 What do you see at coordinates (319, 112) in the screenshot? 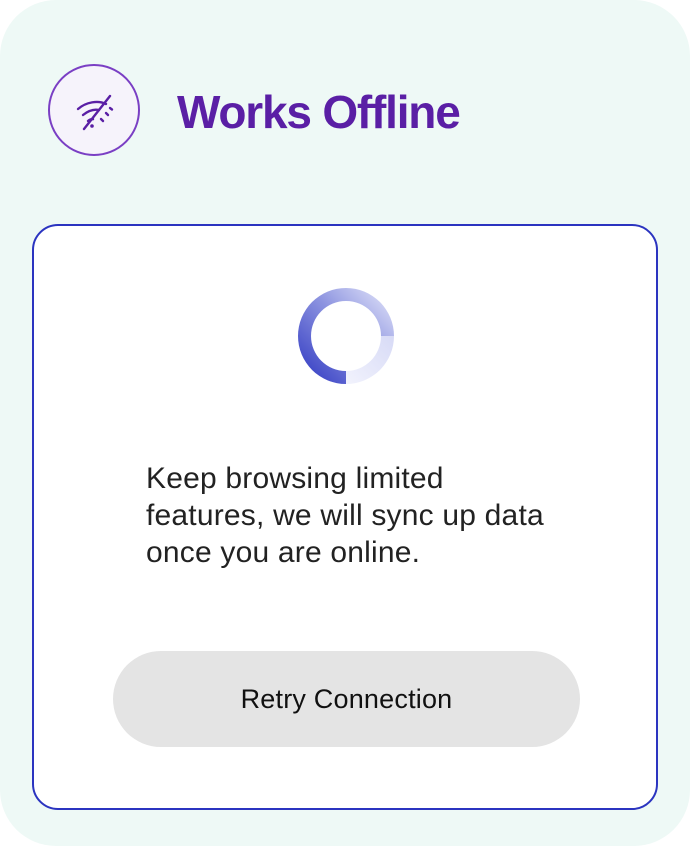
I see `page-title: Works Offline` at bounding box center [319, 112].